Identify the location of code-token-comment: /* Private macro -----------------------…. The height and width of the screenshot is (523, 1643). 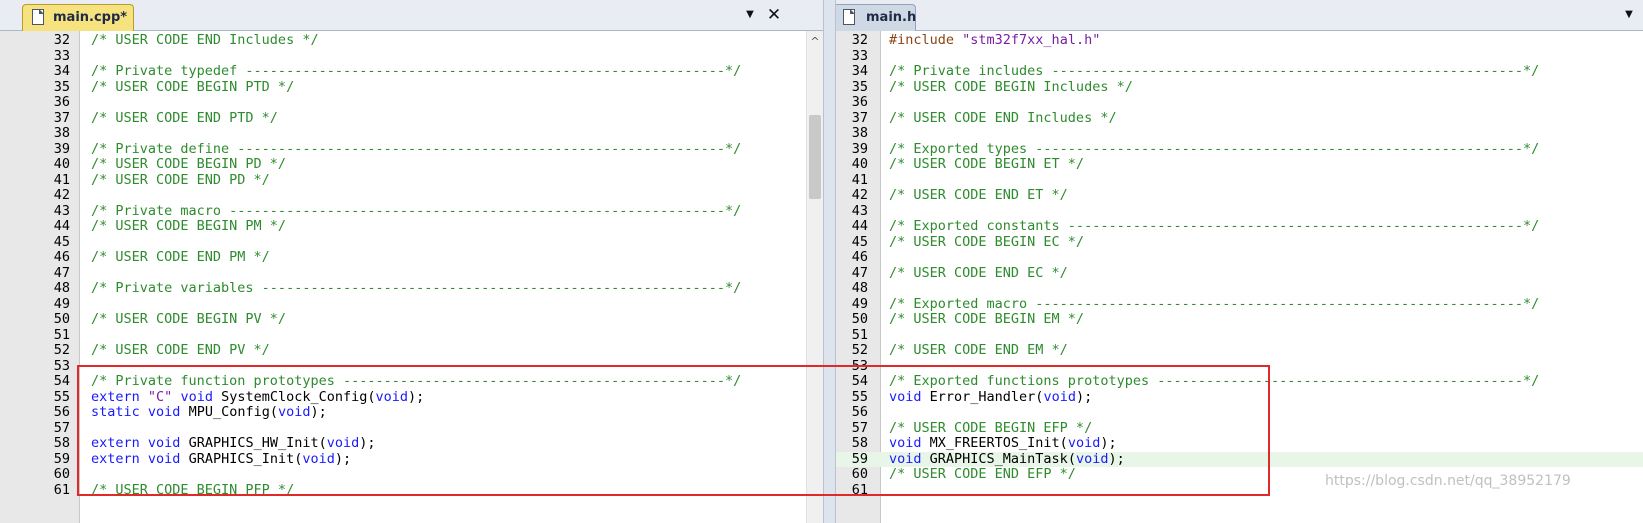
(416, 210).